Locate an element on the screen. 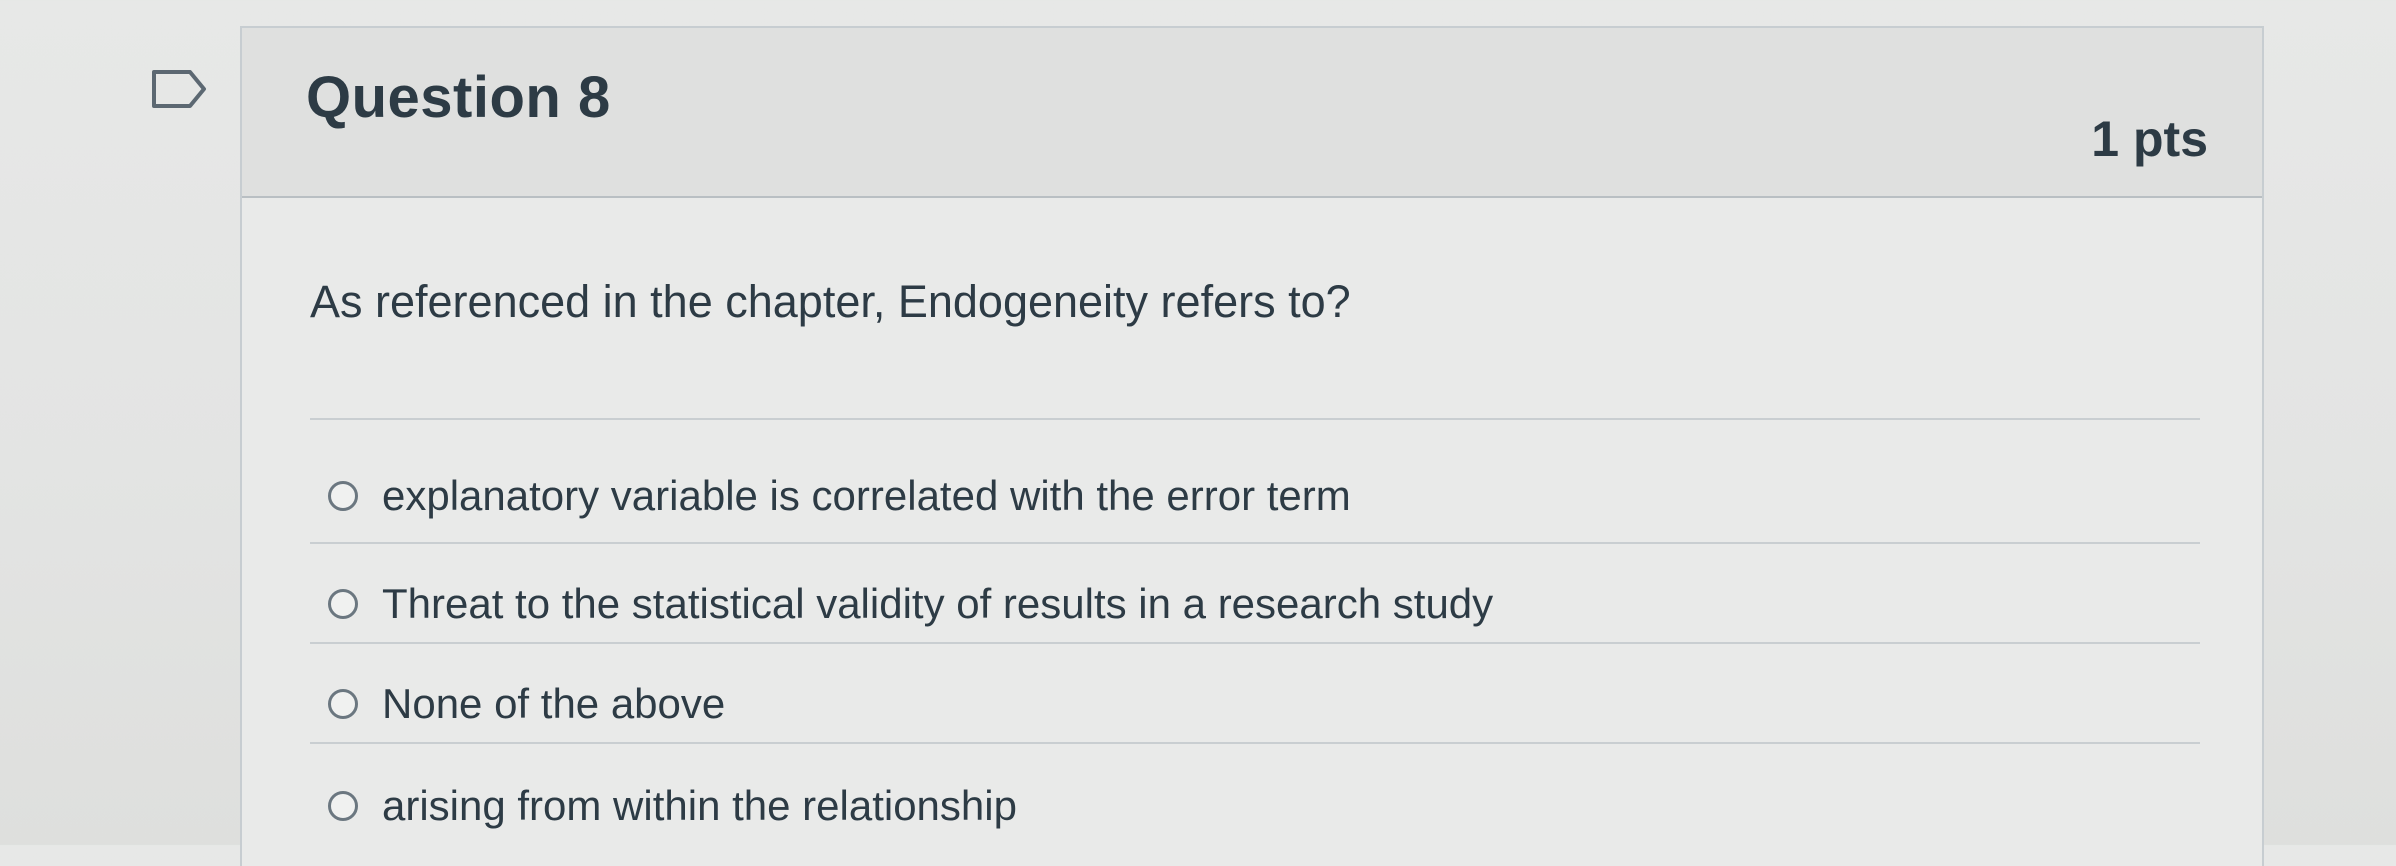 Image resolution: width=2396 pixels, height=866 pixels. flag-question-icon is located at coordinates (179, 89).